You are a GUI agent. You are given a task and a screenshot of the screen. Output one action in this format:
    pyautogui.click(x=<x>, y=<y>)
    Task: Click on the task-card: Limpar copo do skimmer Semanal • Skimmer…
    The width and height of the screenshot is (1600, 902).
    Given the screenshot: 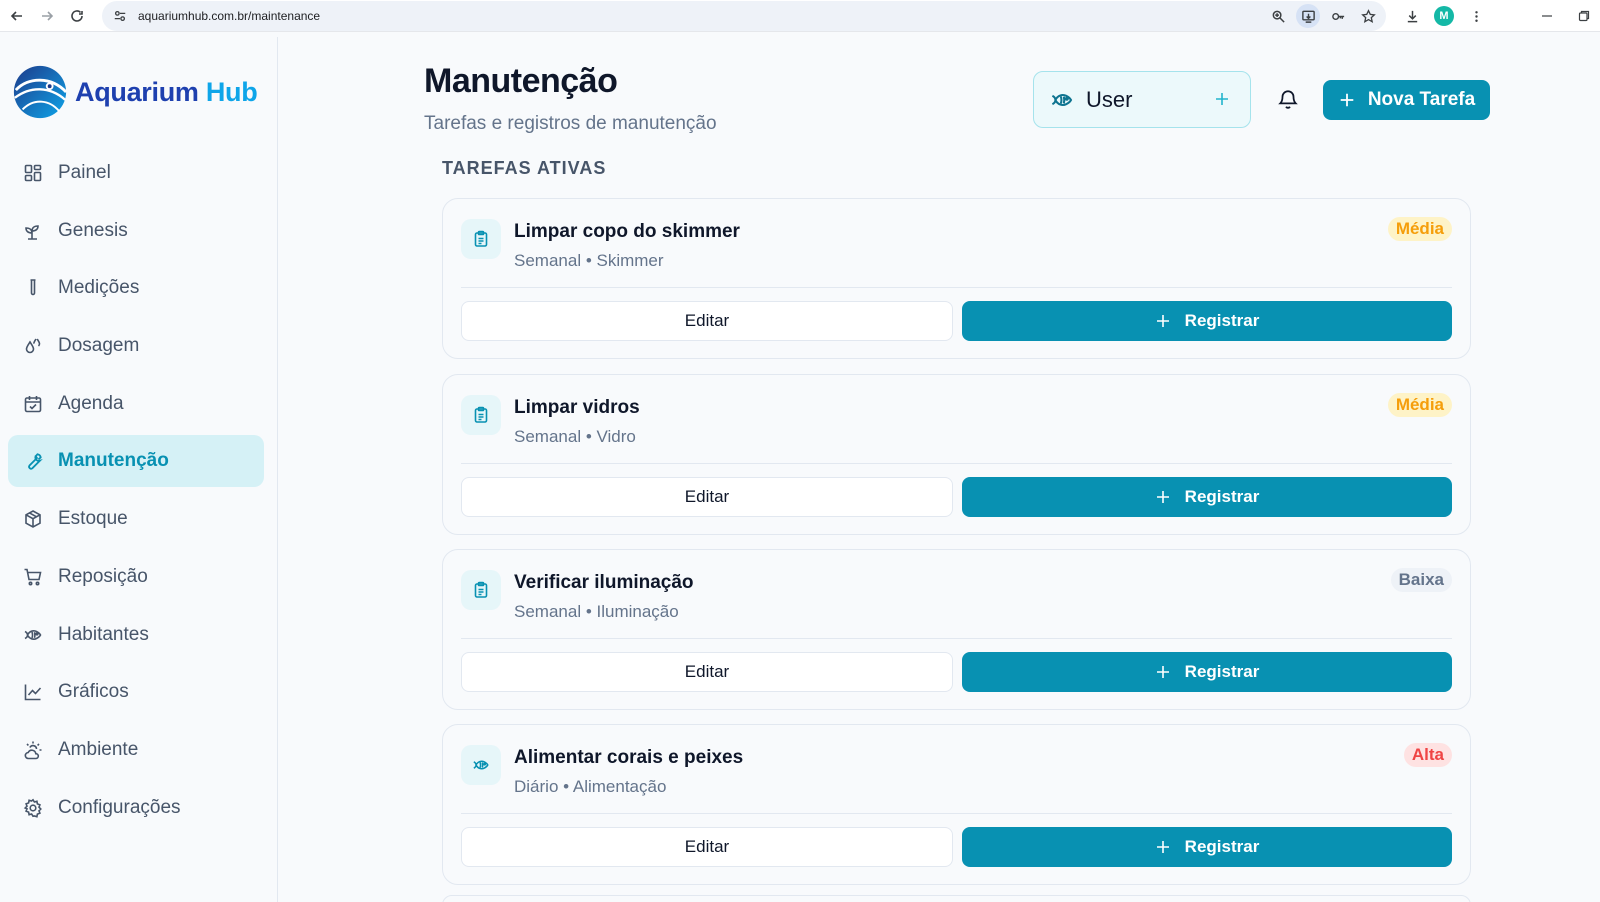 What is the action you would take?
    pyautogui.click(x=956, y=278)
    